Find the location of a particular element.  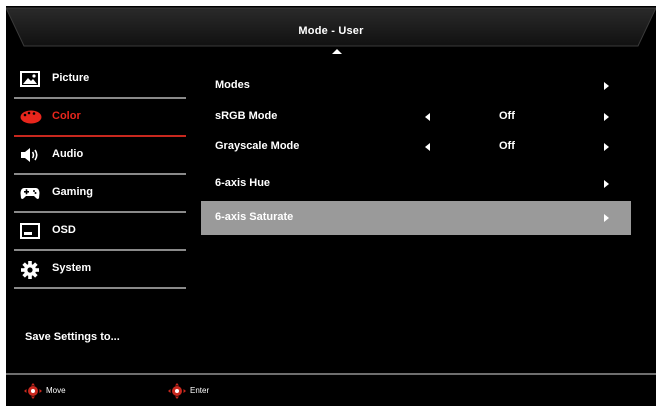

osd-icon is located at coordinates (30, 231).